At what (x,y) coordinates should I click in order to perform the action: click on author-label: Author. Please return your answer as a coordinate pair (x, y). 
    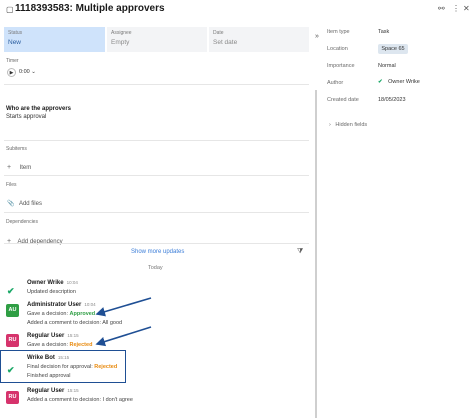
    Looking at the image, I should click on (335, 83).